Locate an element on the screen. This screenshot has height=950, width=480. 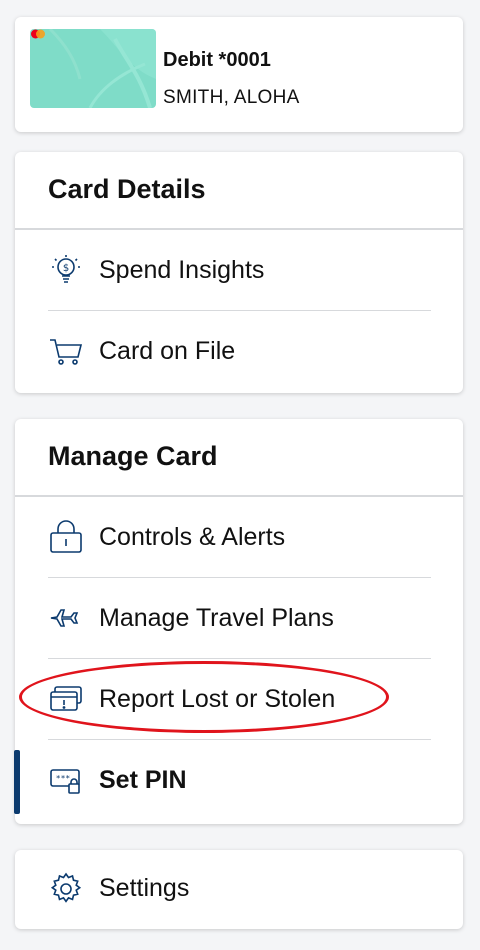
settings-section: Settings is located at coordinates (239, 889).